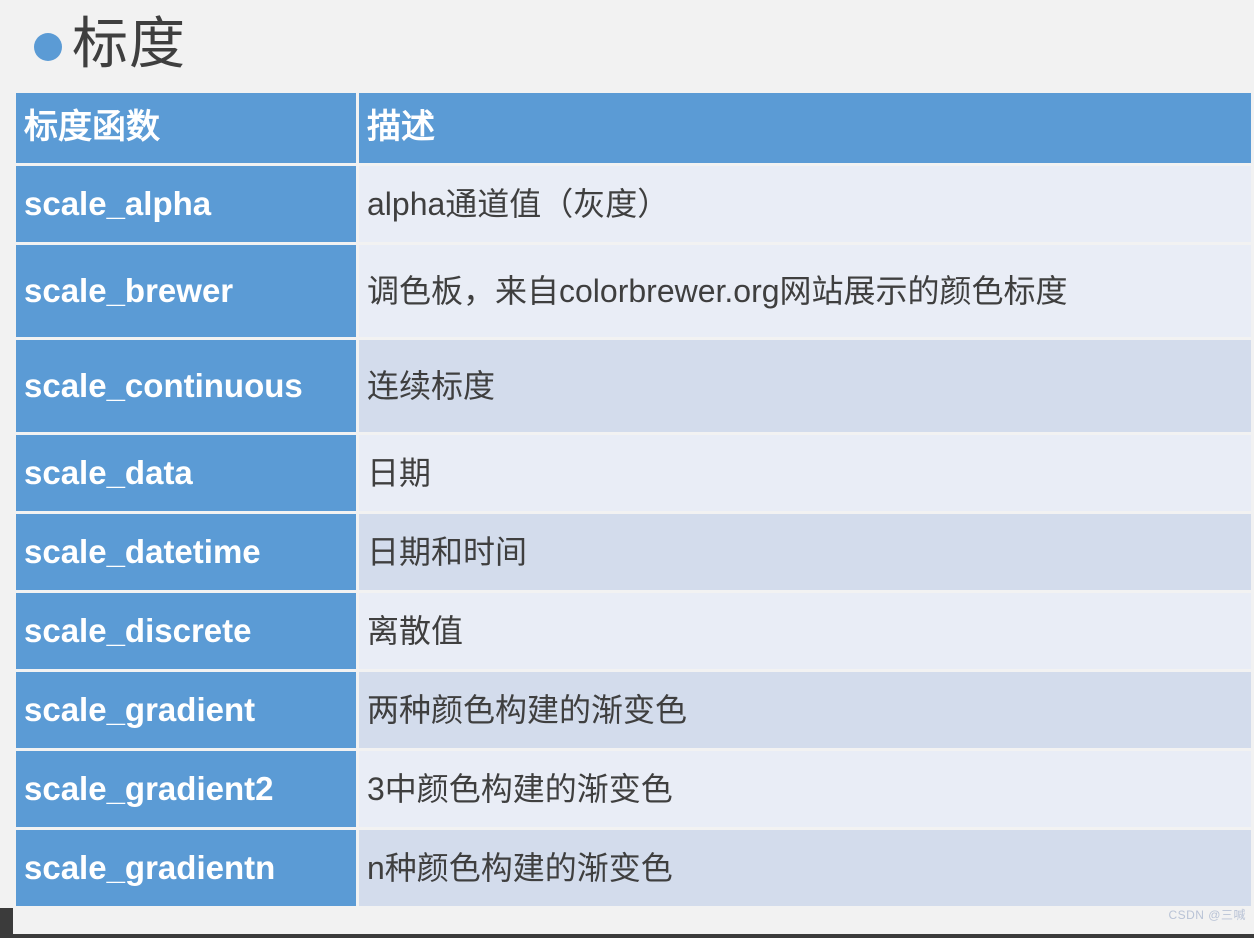 The width and height of the screenshot is (1254, 938). I want to click on table-header: 标度函数 描述, so click(633, 128).